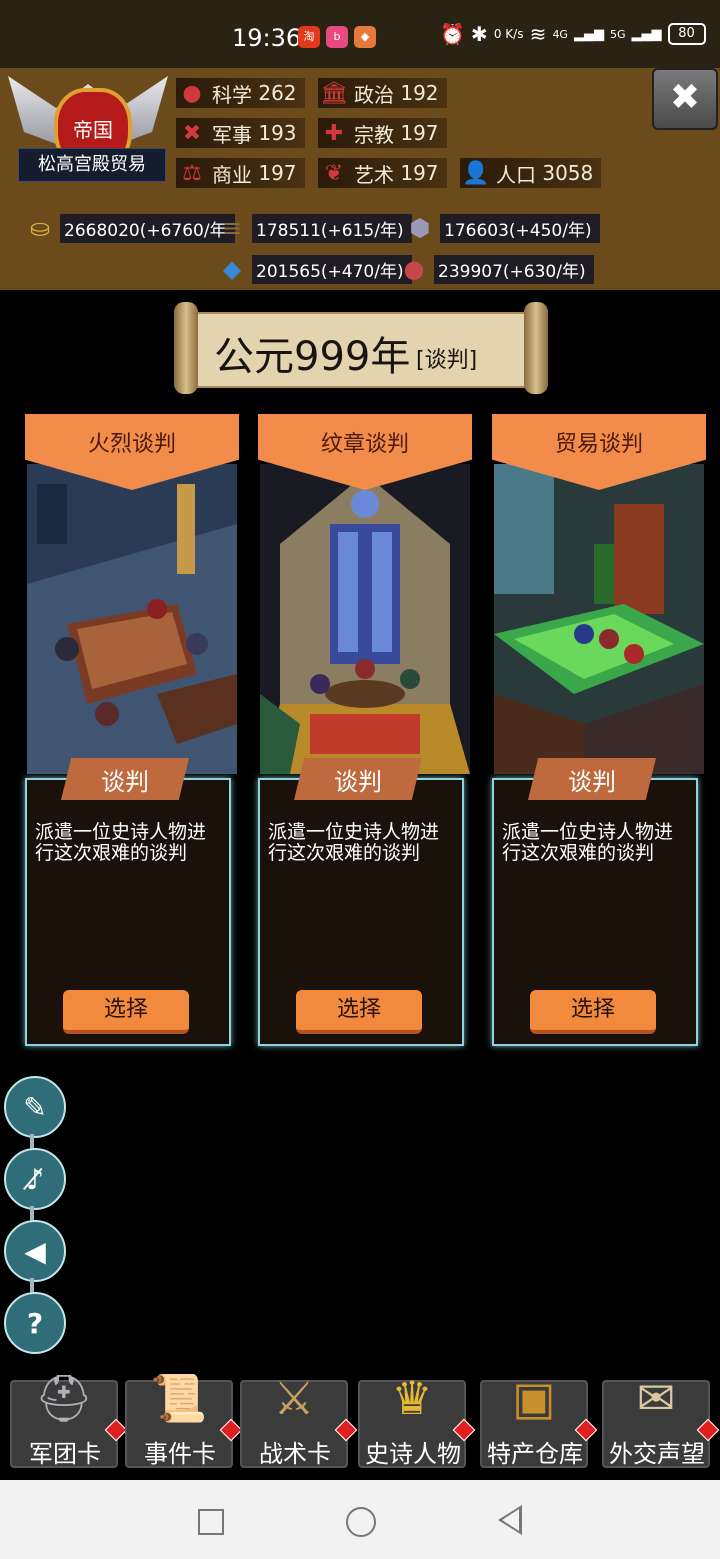  What do you see at coordinates (516, 174) in the screenshot?
I see `stat-label: 人口` at bounding box center [516, 174].